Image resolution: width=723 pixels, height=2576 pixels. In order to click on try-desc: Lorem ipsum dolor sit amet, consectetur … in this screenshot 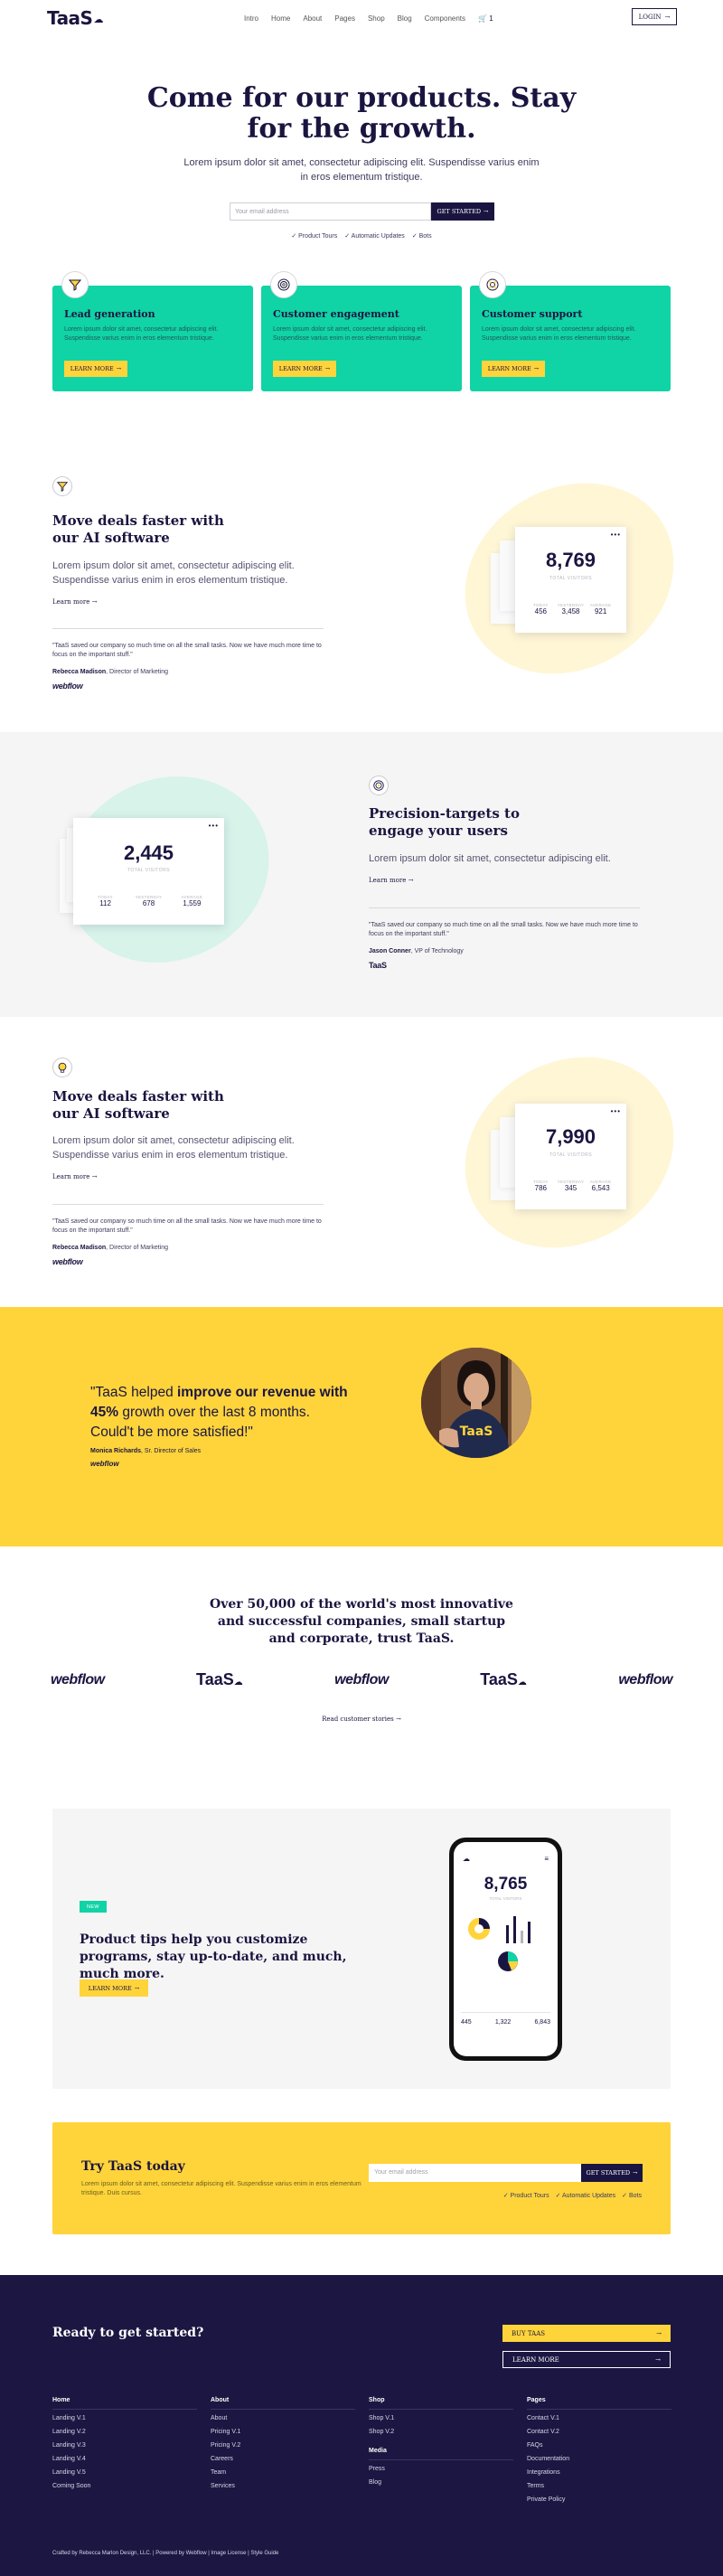, I will do `click(222, 2189)`.